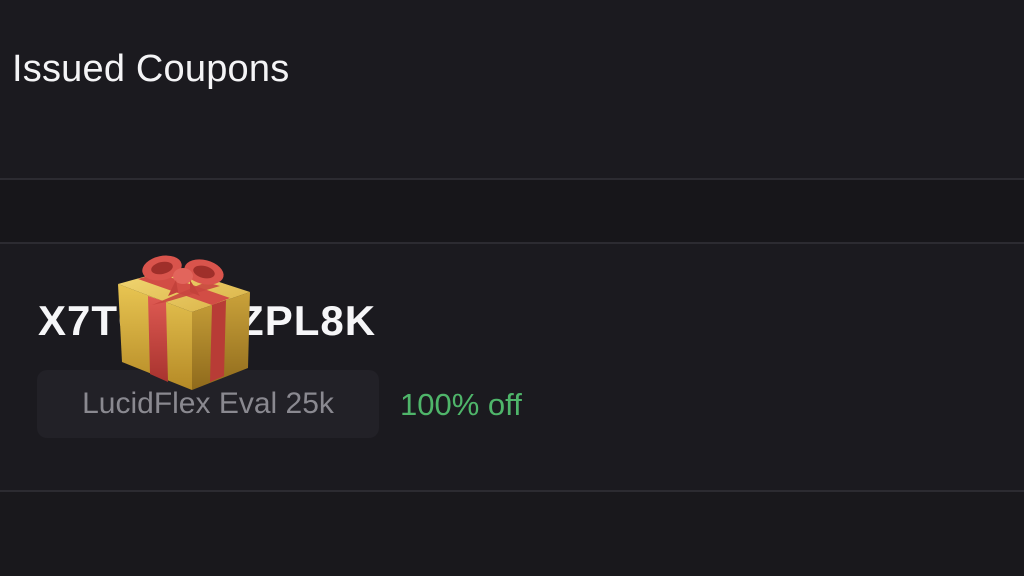 The width and height of the screenshot is (1024, 576). I want to click on gift-icon, so click(184, 322).